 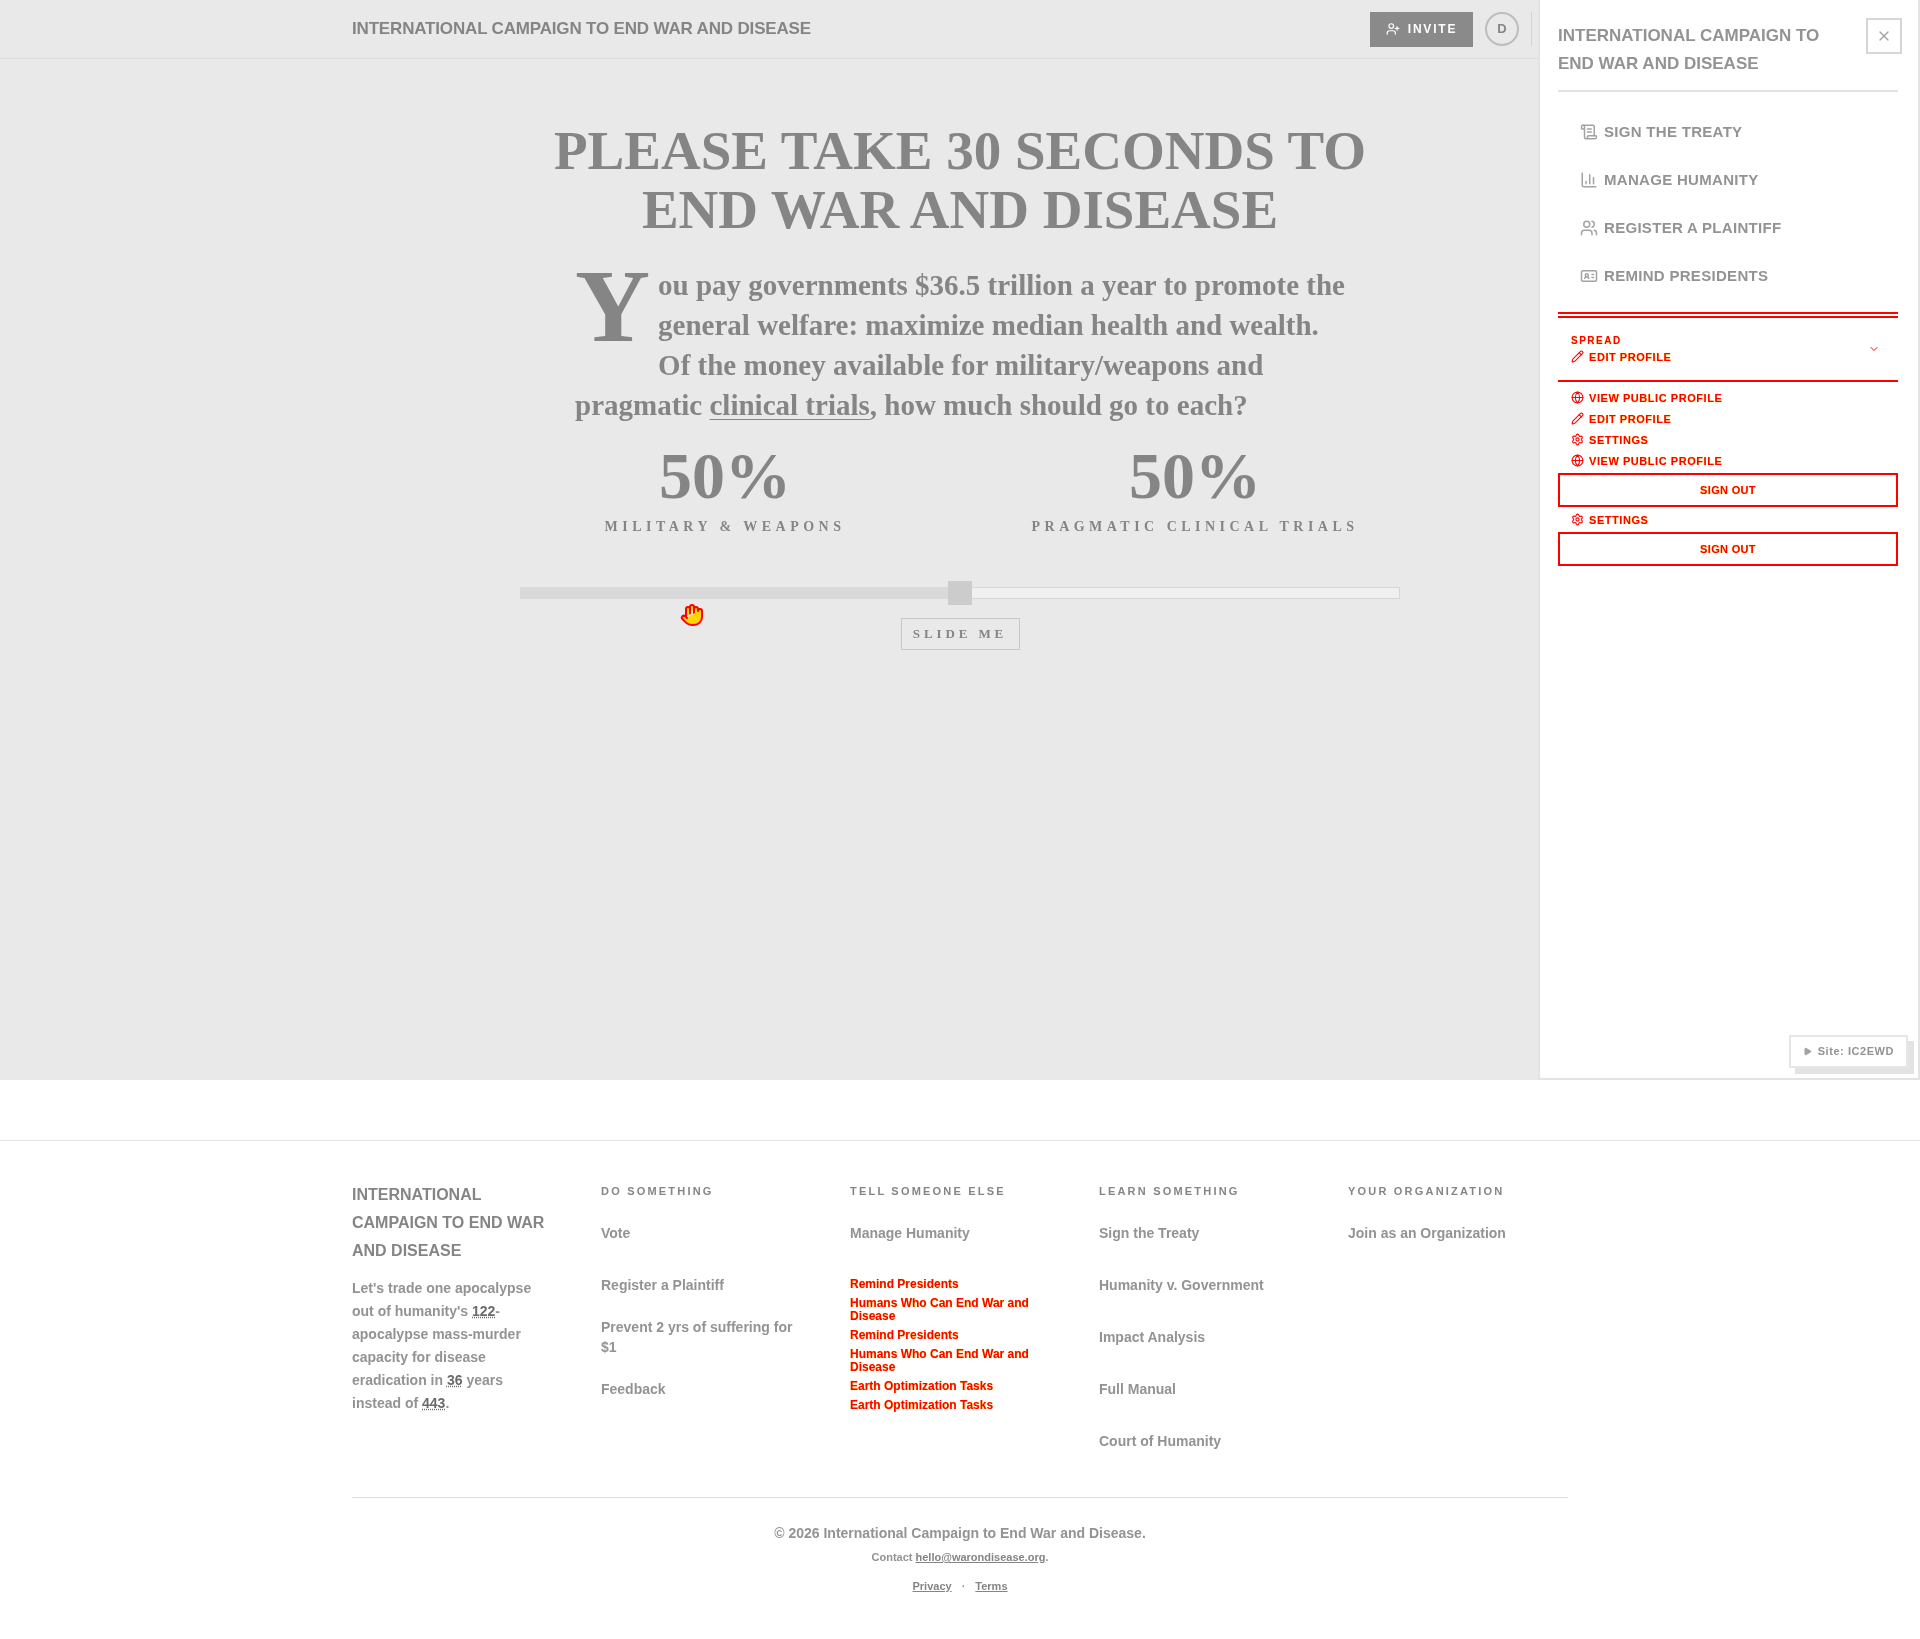 I want to click on hand-icon, so click(x=692, y=615).